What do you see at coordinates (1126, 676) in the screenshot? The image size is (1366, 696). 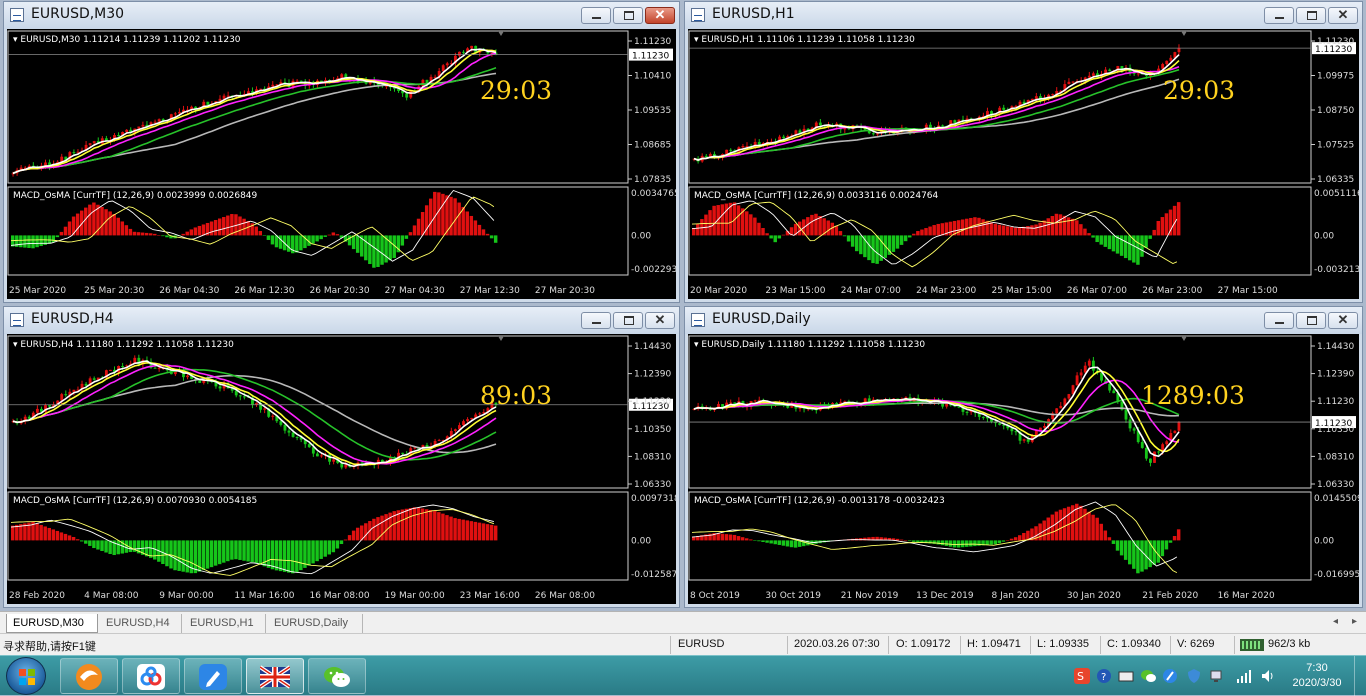 I see `keyboard-icon` at bounding box center [1126, 676].